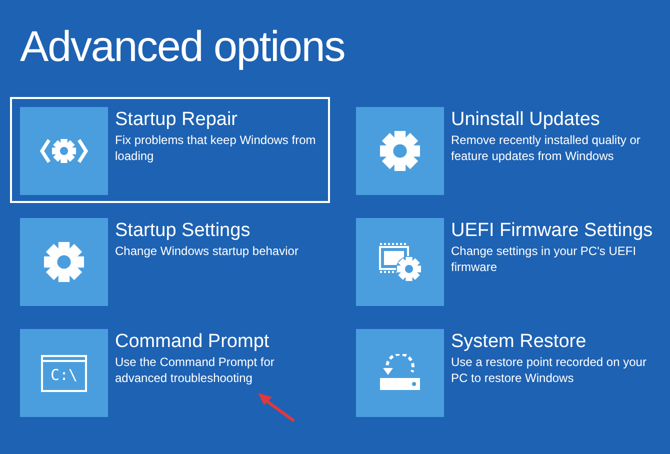  What do you see at coordinates (64, 373) in the screenshot?
I see `terminal-icon: C:\` at bounding box center [64, 373].